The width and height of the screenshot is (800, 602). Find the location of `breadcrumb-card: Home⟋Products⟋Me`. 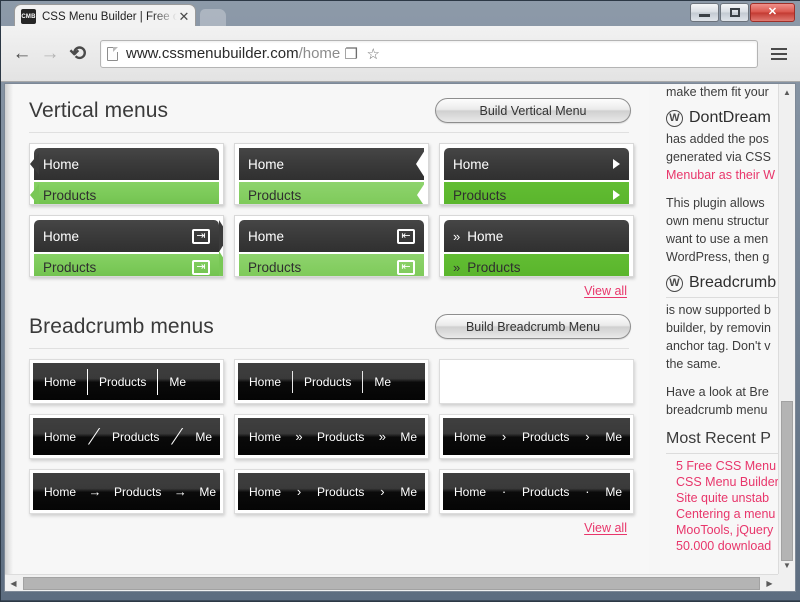

breadcrumb-card: Home⟋Products⟋Me is located at coordinates (126, 436).